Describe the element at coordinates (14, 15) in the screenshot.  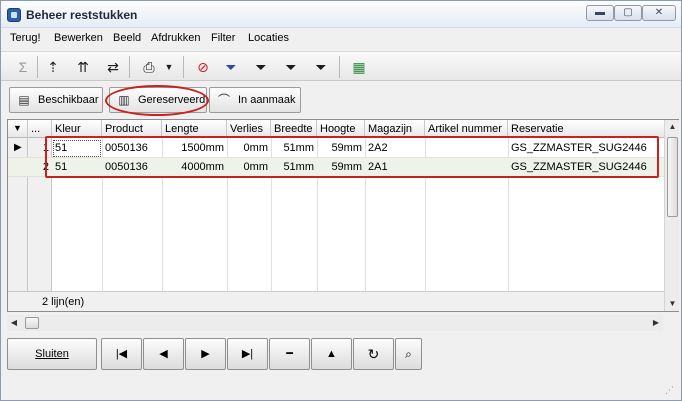
I see `app-icon` at that location.